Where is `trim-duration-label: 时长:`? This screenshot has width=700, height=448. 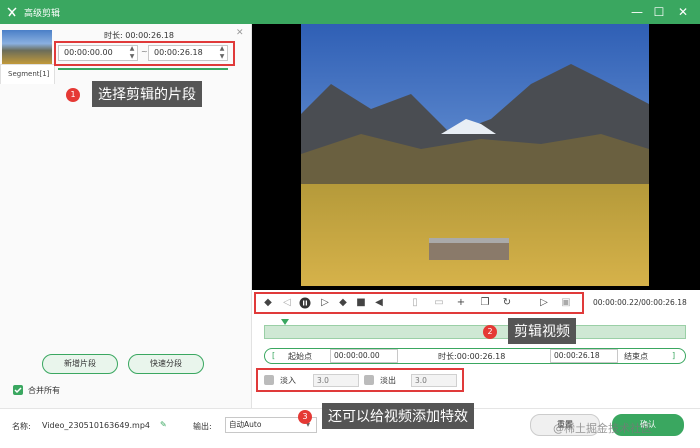
trim-duration-label: 时长: is located at coordinates (447, 356).